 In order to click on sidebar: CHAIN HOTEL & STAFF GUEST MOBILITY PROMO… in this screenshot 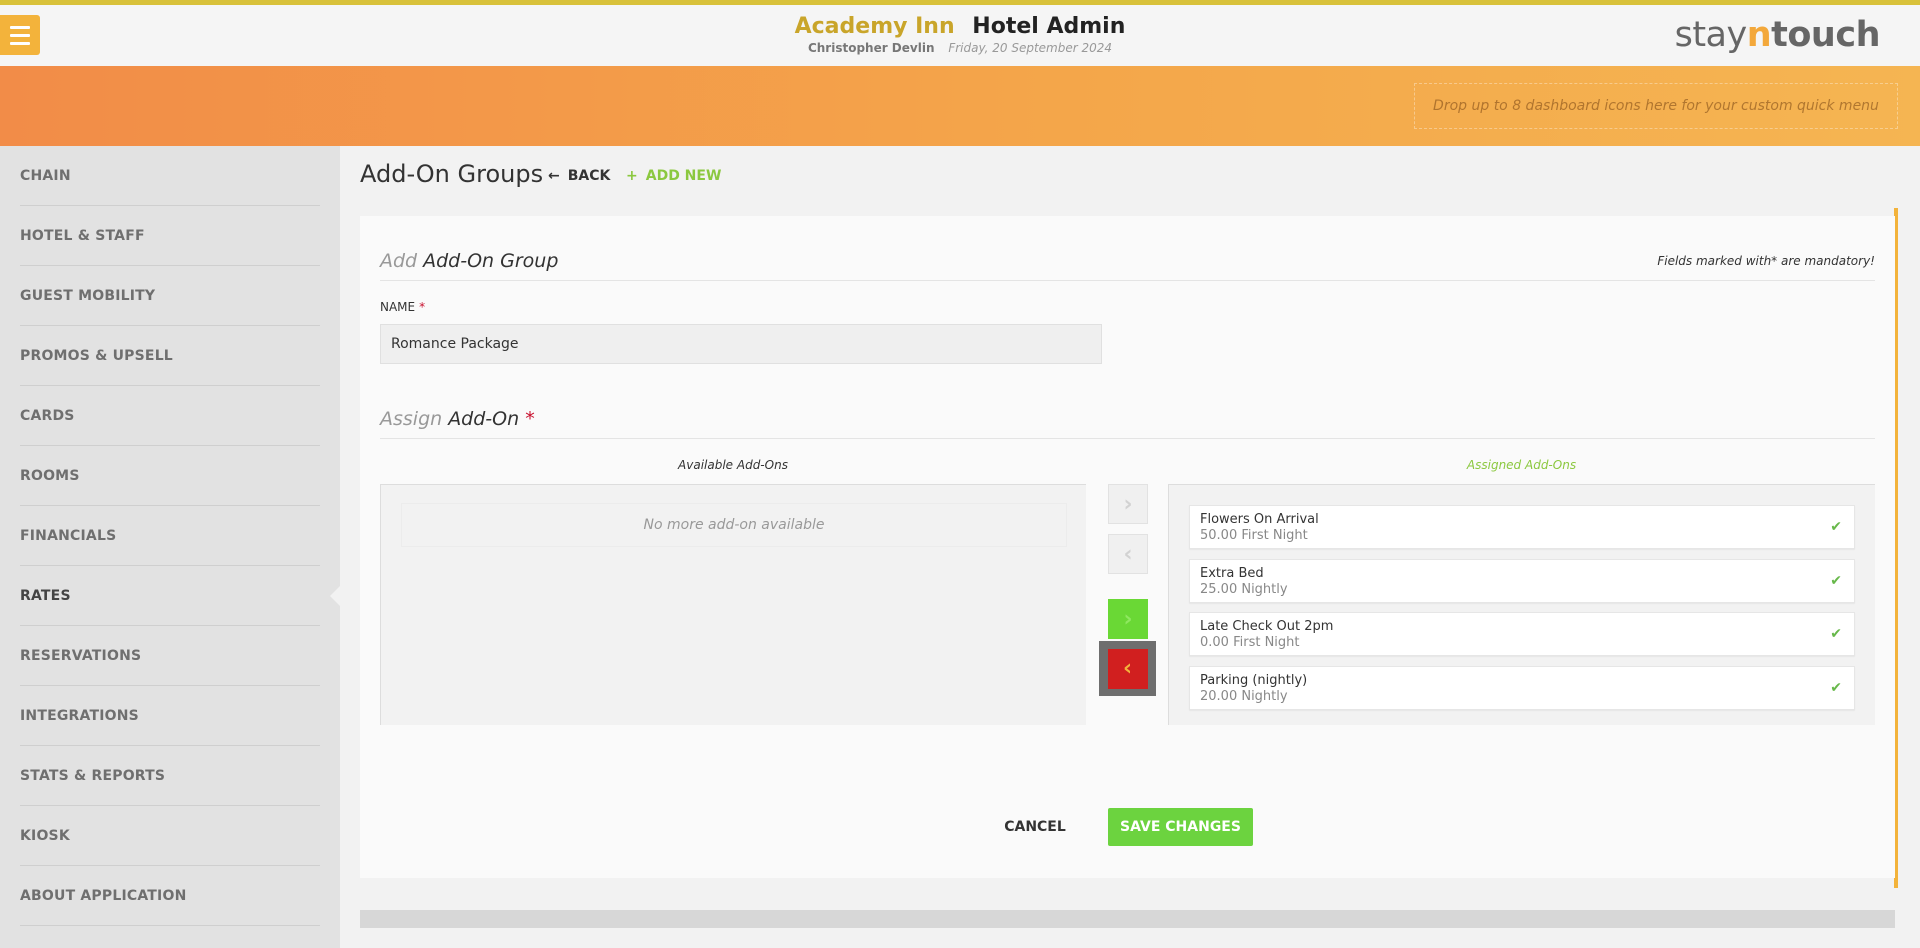, I will do `click(170, 547)`.